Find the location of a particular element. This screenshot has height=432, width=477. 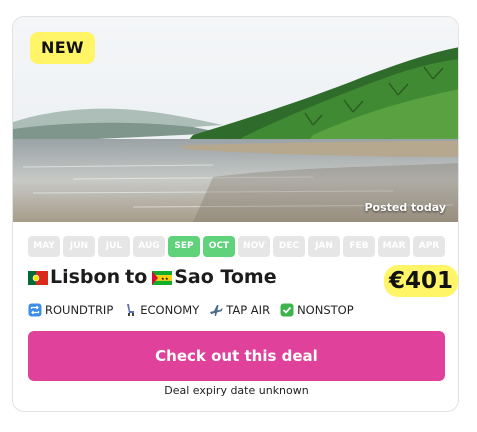

tag-economy: ECONOMY is located at coordinates (161, 310).